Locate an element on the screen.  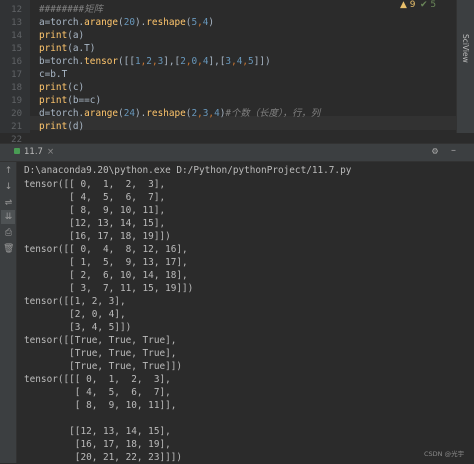
gear-icon: ⚙ is located at coordinates (435, 151).